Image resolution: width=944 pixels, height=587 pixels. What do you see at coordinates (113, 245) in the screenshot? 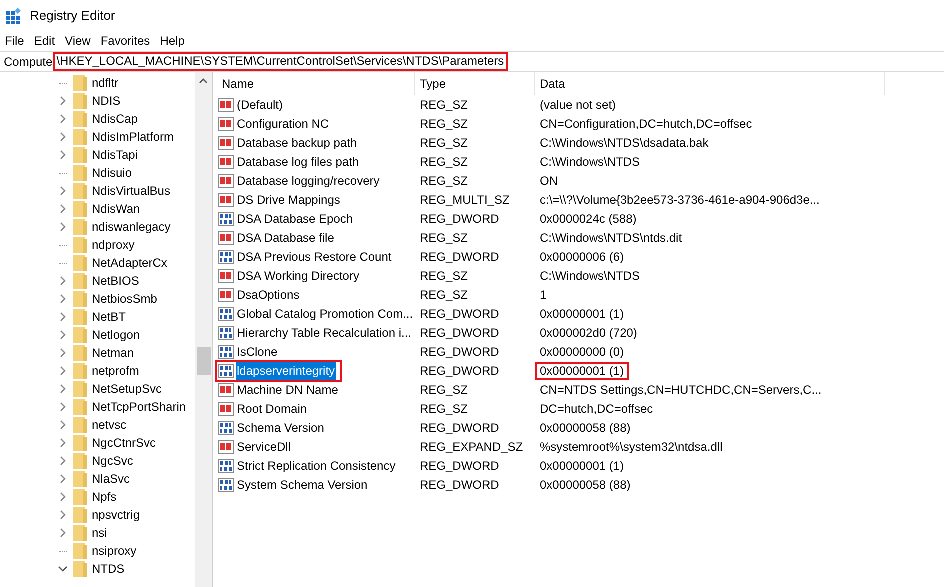
I see `tree-item: ndproxy` at bounding box center [113, 245].